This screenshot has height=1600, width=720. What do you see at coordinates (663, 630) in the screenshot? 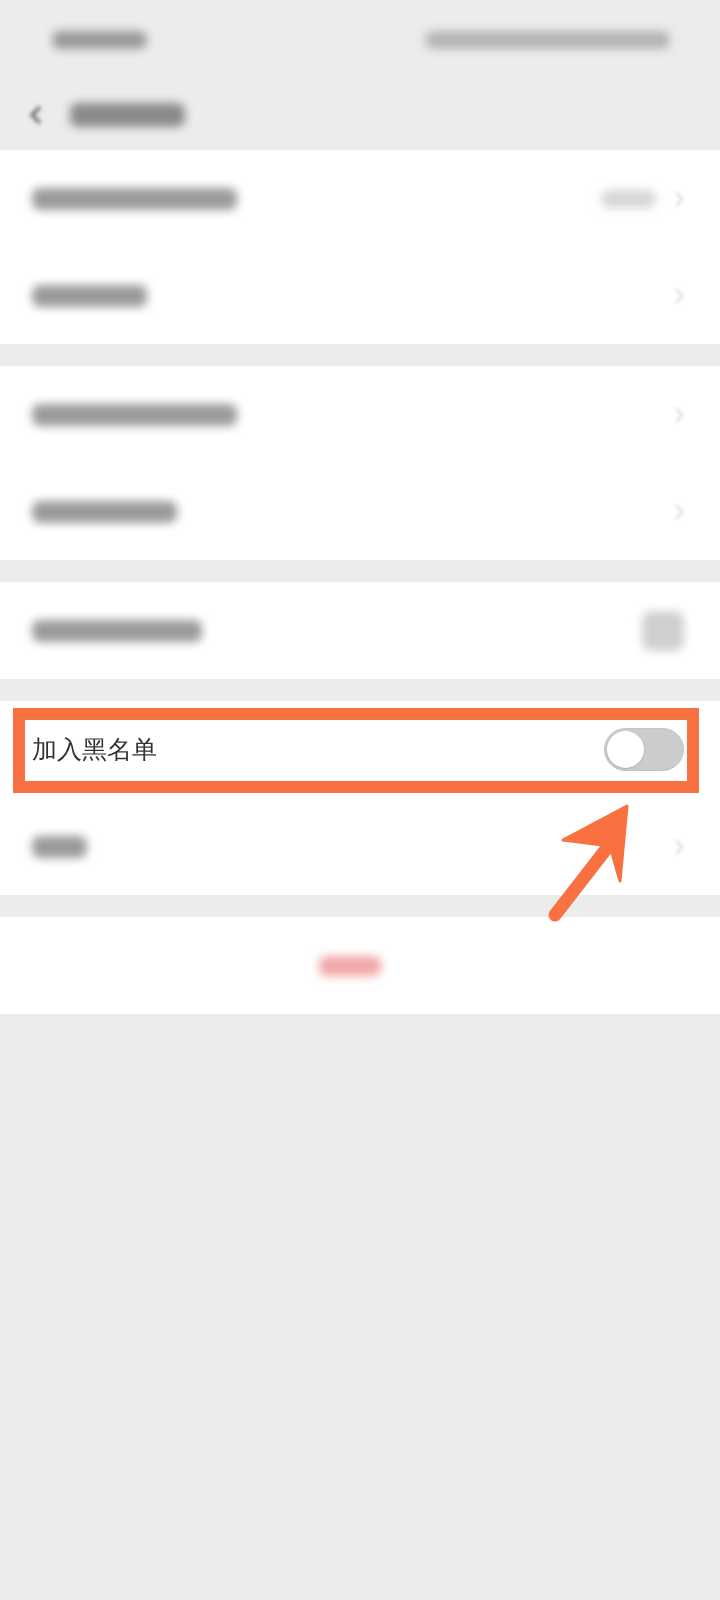
I see `blurred-toggle-switch` at bounding box center [663, 630].